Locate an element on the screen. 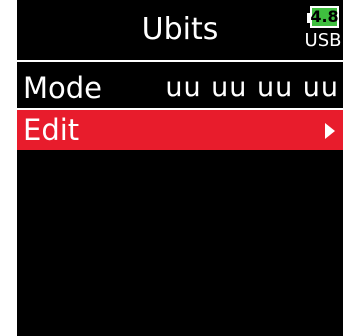 Image resolution: width=360 pixels, height=336 pixels. menu-item-value: uu uu uu uu is located at coordinates (252, 87).